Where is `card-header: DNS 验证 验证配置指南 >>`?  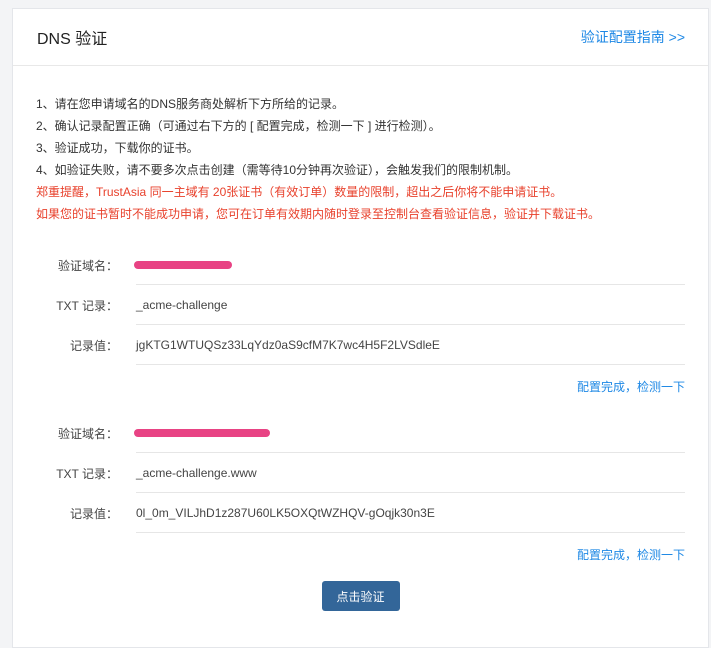 card-header: DNS 验证 验证配置指南 >> is located at coordinates (360, 37).